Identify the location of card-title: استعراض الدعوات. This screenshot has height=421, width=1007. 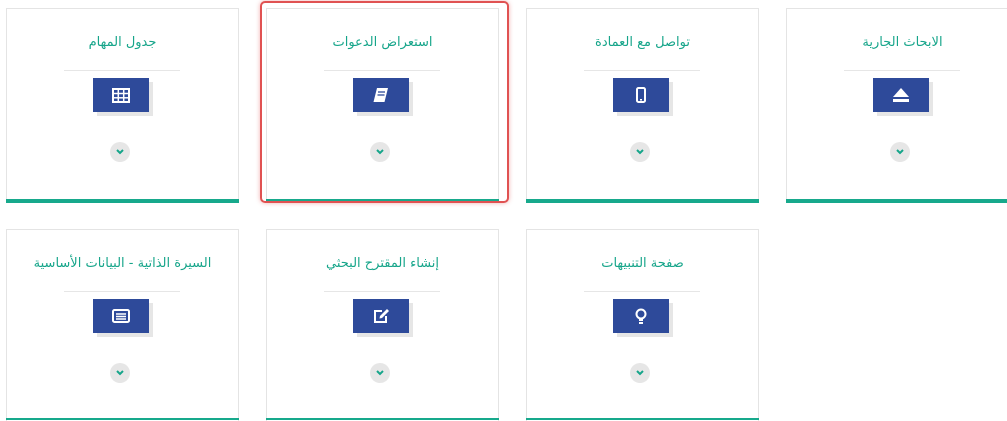
(382, 42).